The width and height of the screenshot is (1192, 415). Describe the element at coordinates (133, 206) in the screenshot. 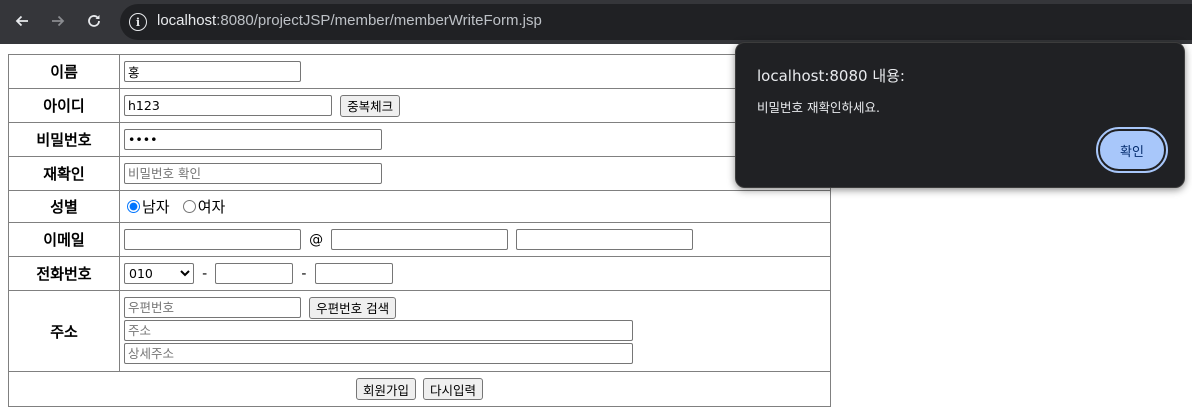

I see `gender-male-radio` at that location.